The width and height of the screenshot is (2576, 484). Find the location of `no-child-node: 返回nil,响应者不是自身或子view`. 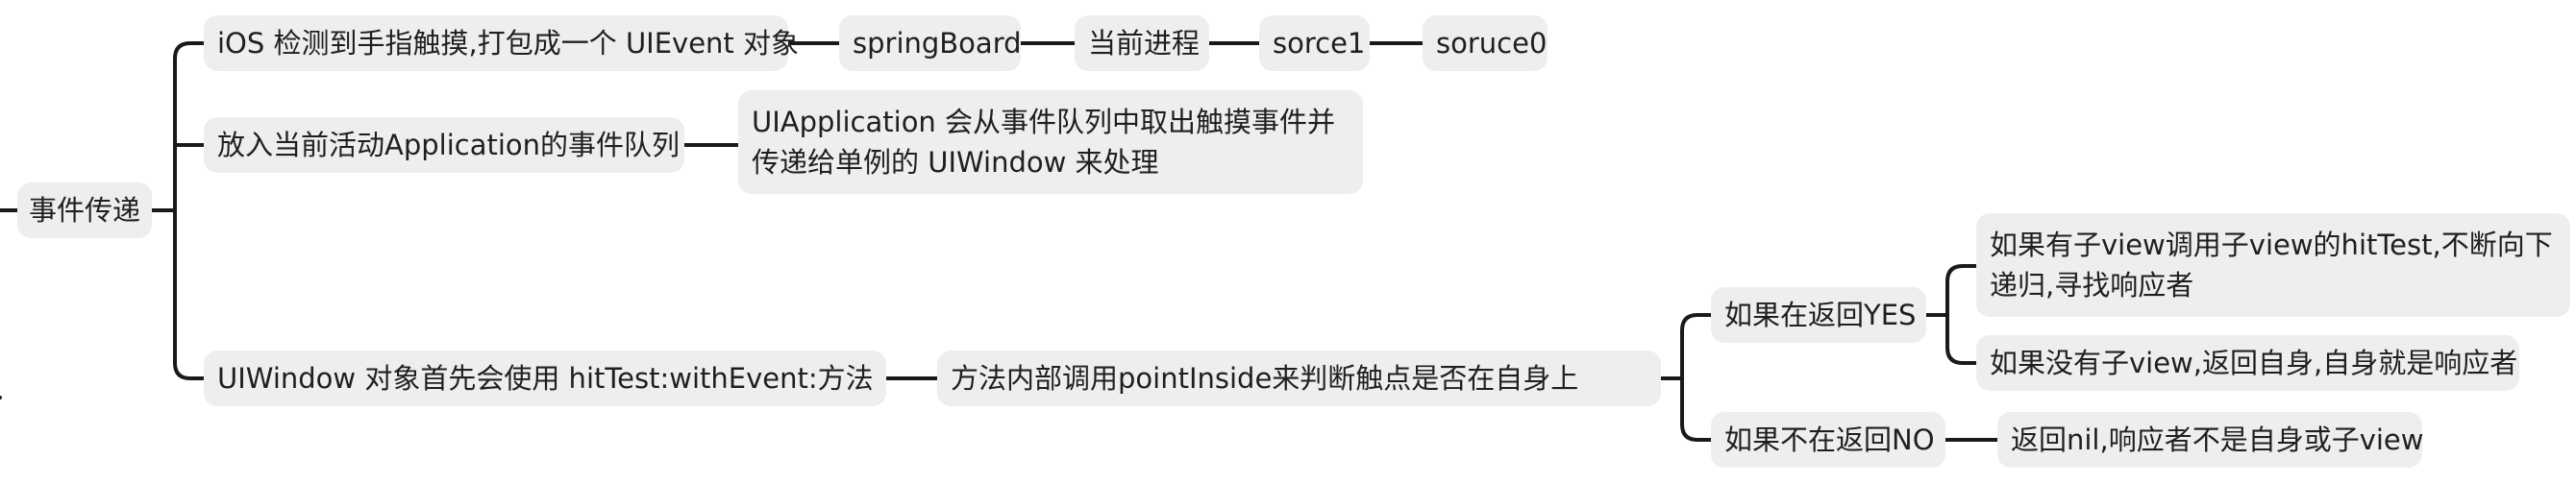

no-child-node: 返回nil,响应者不是自身或子view is located at coordinates (2211, 440).